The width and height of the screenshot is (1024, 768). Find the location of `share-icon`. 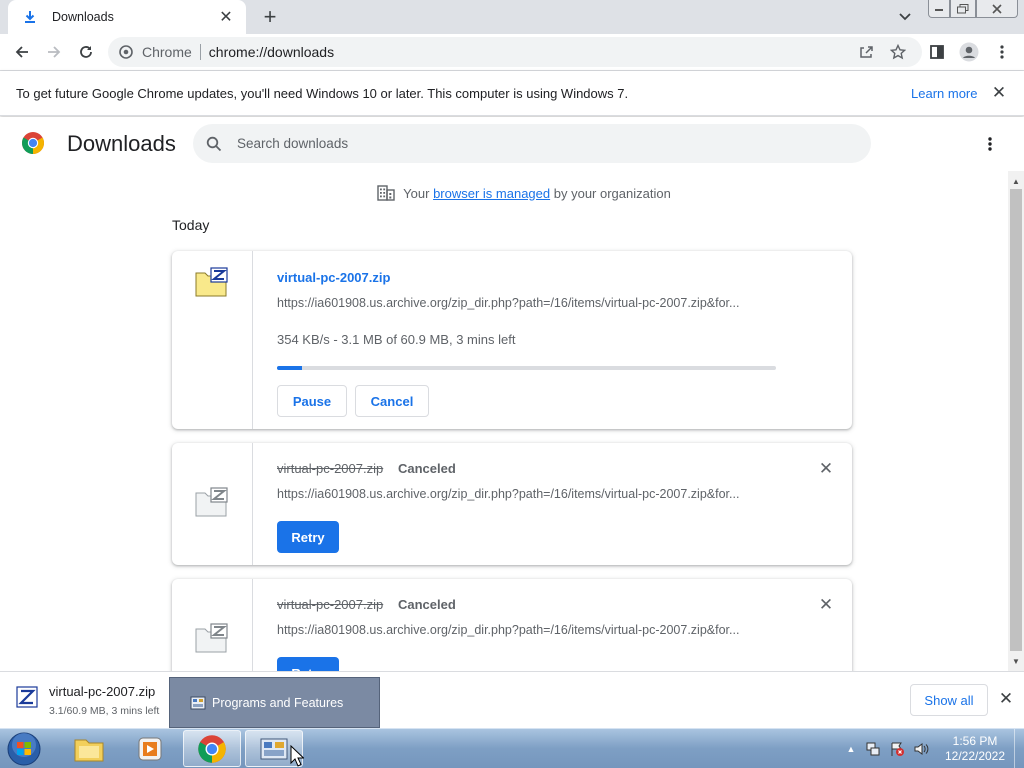

share-icon is located at coordinates (866, 52).